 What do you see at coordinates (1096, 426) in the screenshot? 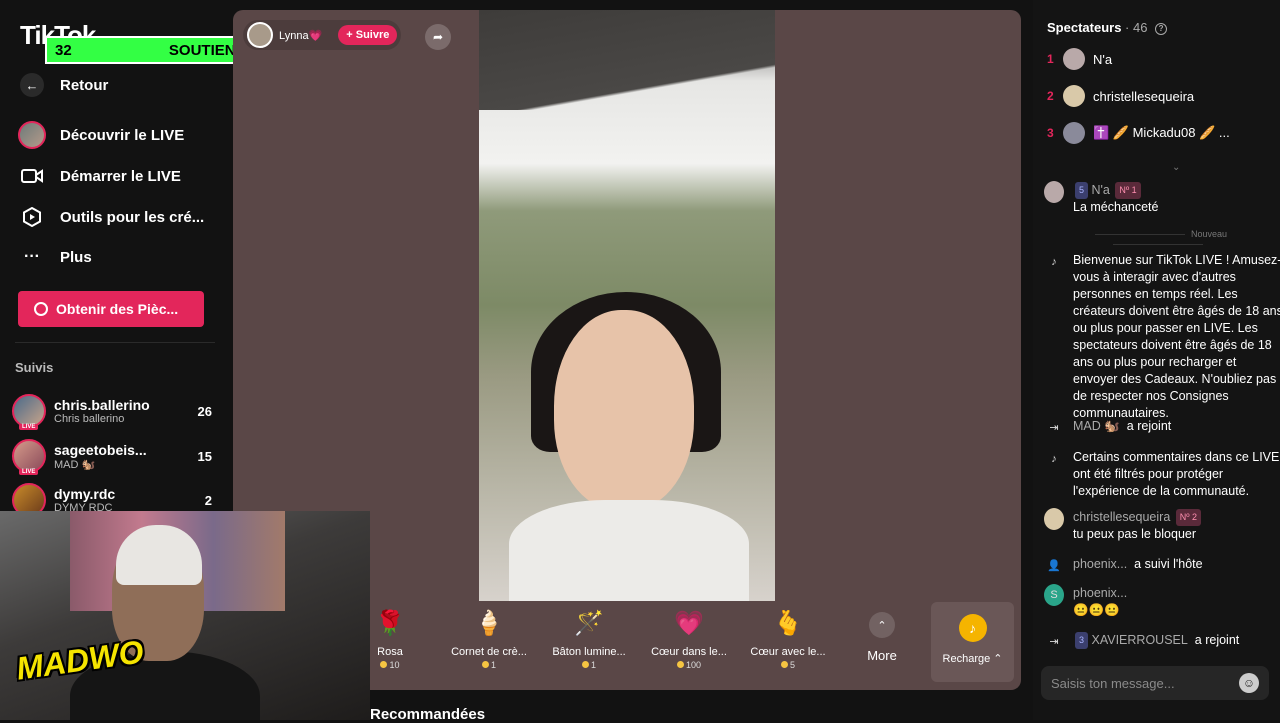
I see `join-user: MAD 🐿️` at bounding box center [1096, 426].